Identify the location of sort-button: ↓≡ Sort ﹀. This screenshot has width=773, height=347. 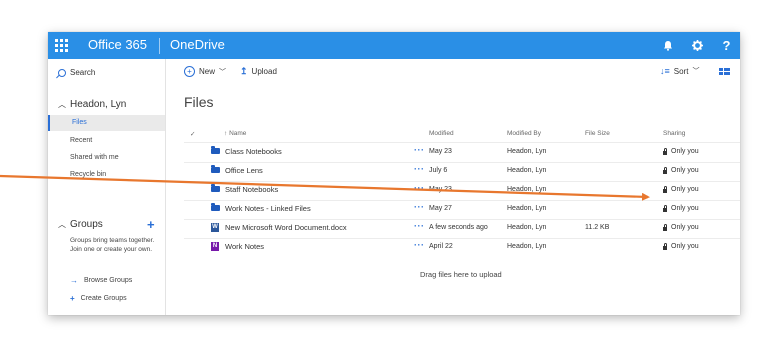
(679, 71).